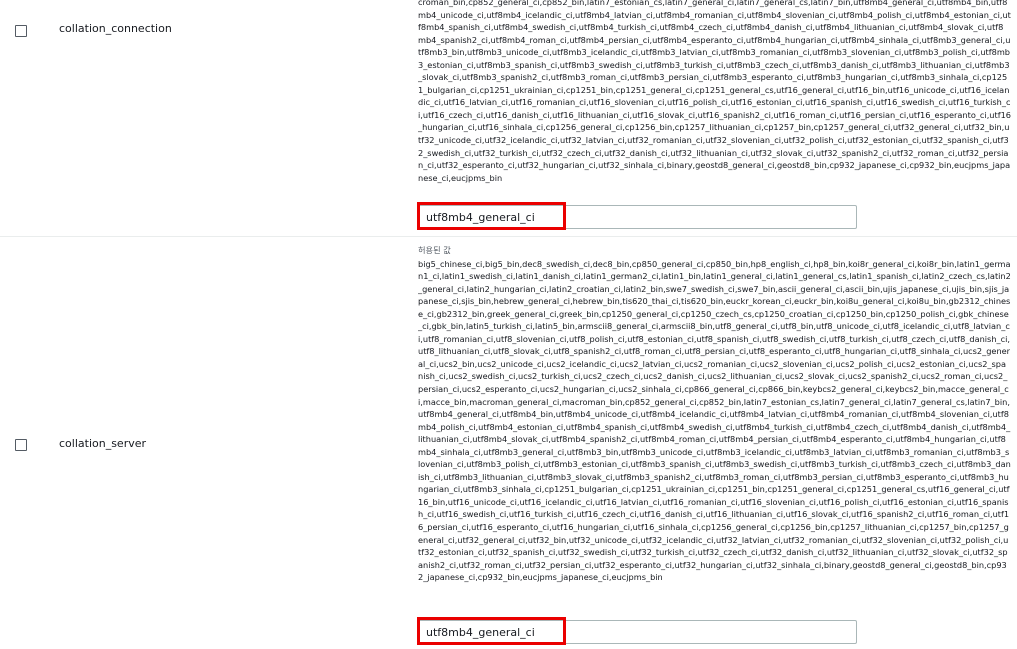 This screenshot has width=1017, height=649. Describe the element at coordinates (115, 28) in the screenshot. I see `parameter-name: collation_connection` at that location.